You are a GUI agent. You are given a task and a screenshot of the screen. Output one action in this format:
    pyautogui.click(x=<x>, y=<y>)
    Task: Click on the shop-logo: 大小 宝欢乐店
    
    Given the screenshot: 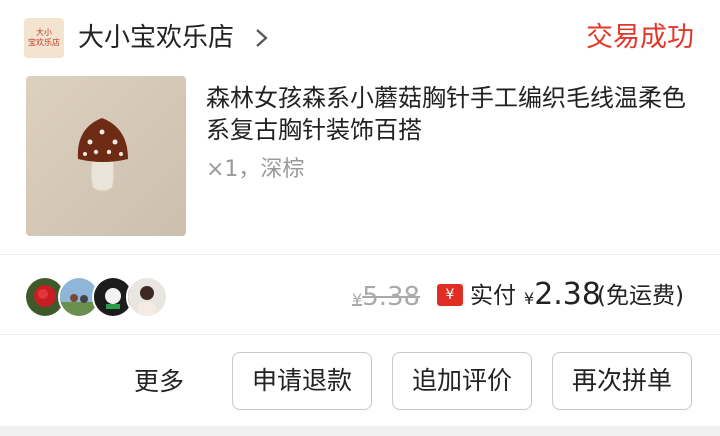 What is the action you would take?
    pyautogui.click(x=44, y=38)
    